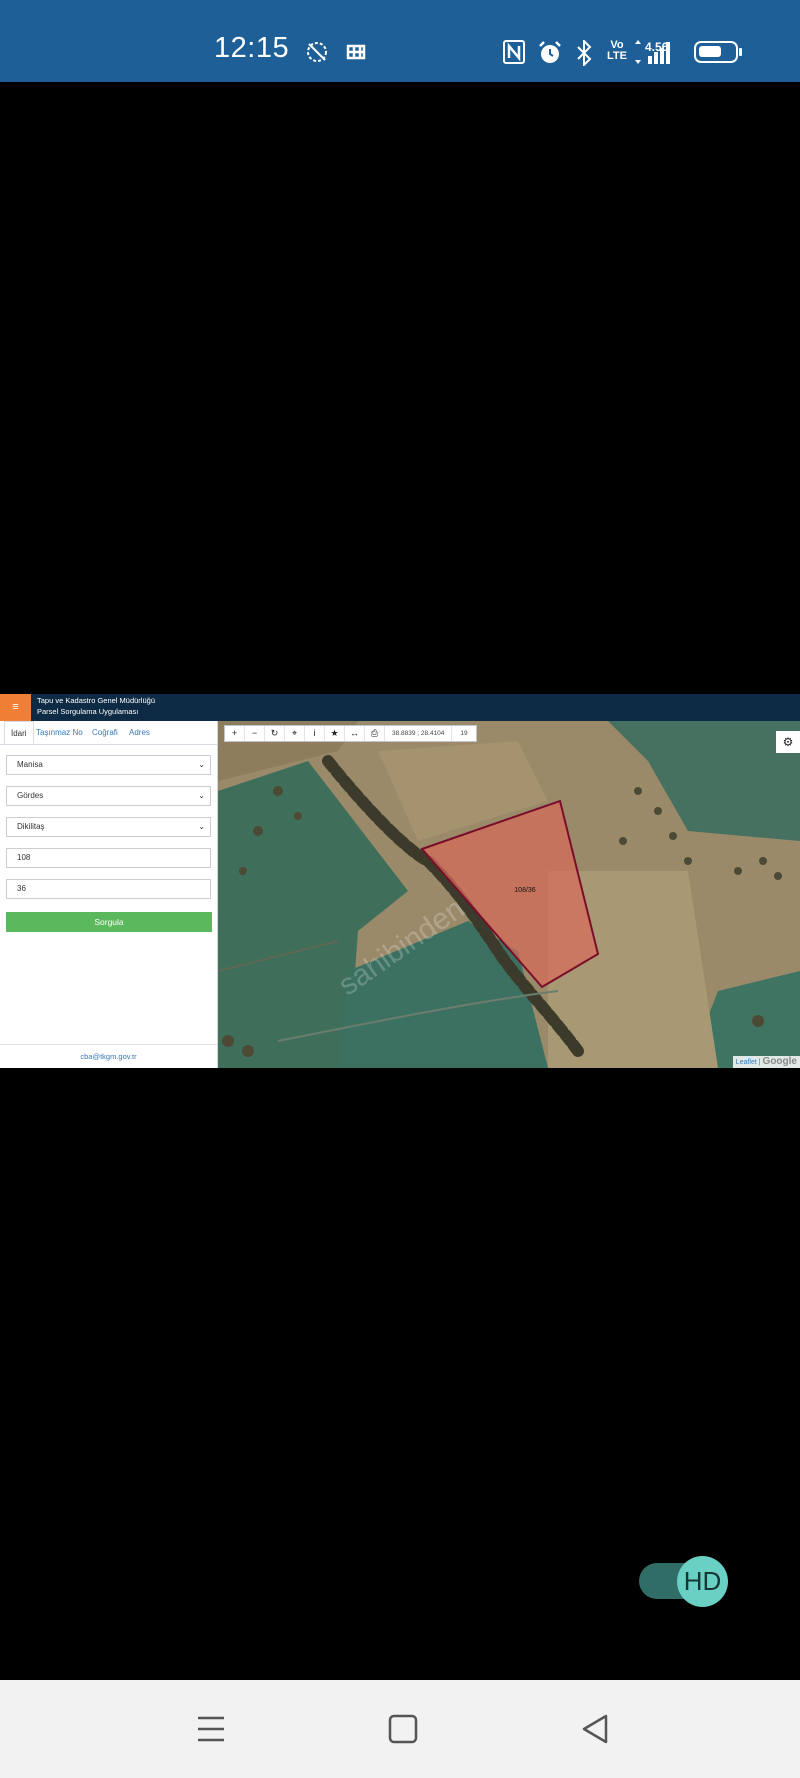  Describe the element at coordinates (108, 796) in the screenshot. I see `district-select: Gördes ⌄` at that location.